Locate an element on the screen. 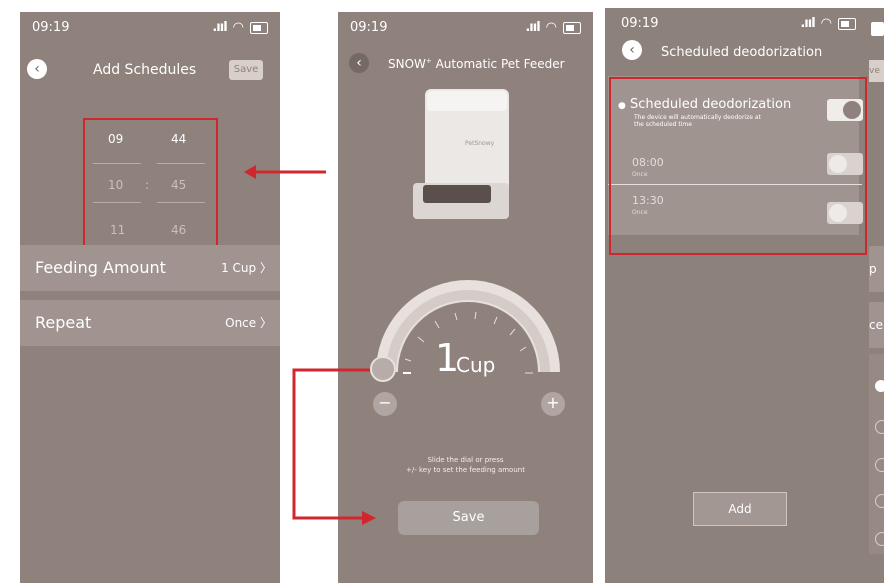 The height and width of the screenshot is (583, 884). partial-row: ce is located at coordinates (876, 325).